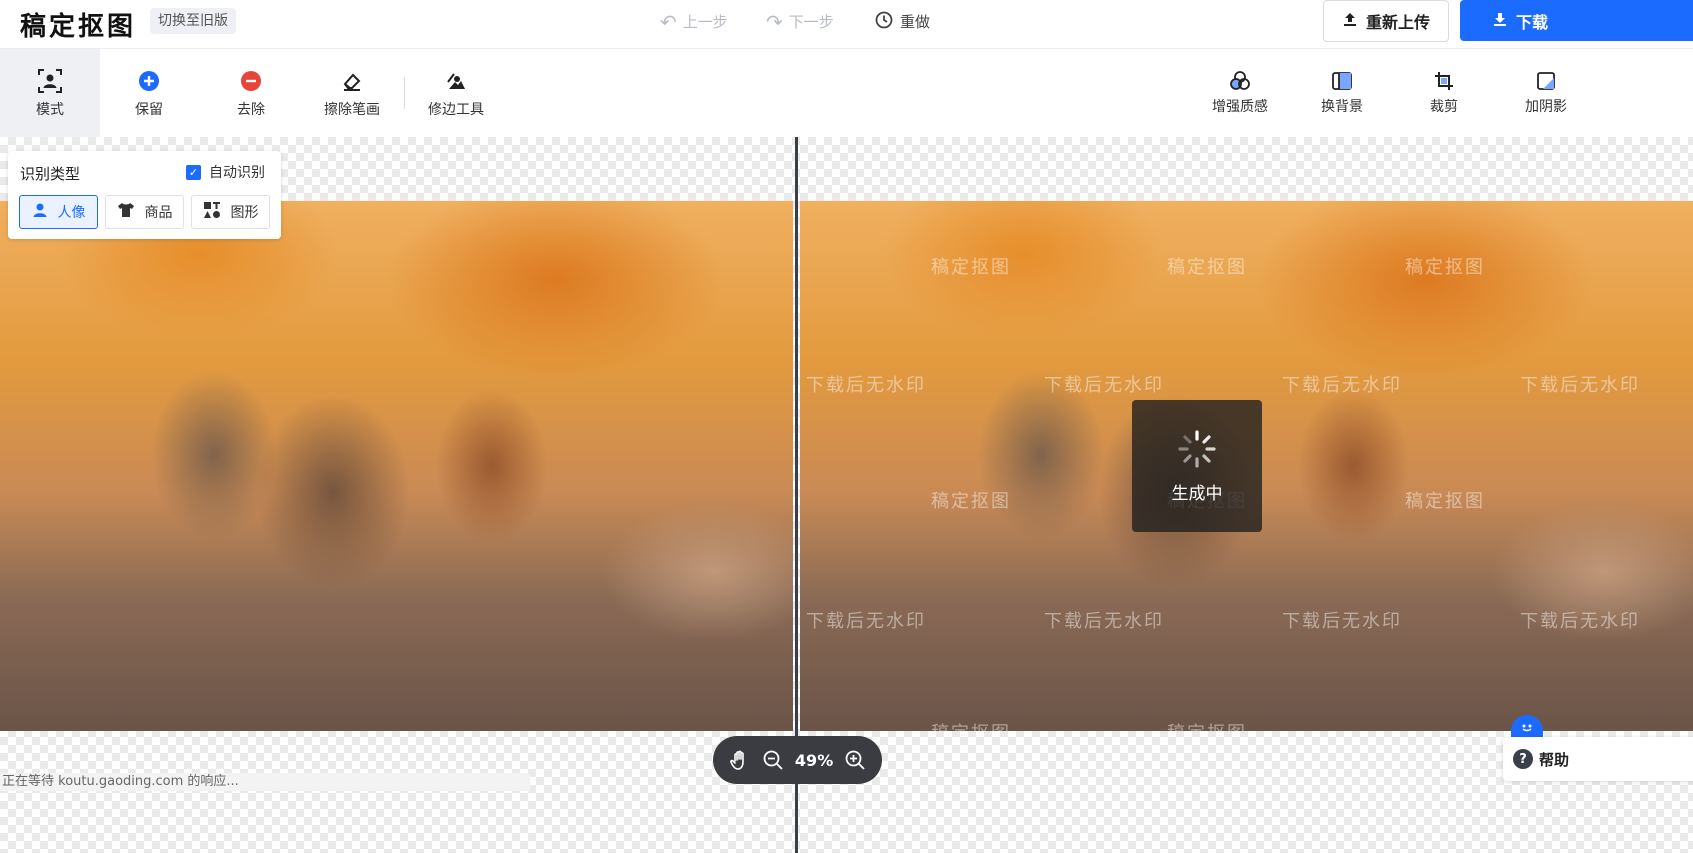 Image resolution: width=1693 pixels, height=853 pixels. What do you see at coordinates (846, 93) in the screenshot?
I see `tool-bar: 模式 保留 去除 擦除笔画 修边工具 增强质感 换背景 裁剪 加阴影` at bounding box center [846, 93].